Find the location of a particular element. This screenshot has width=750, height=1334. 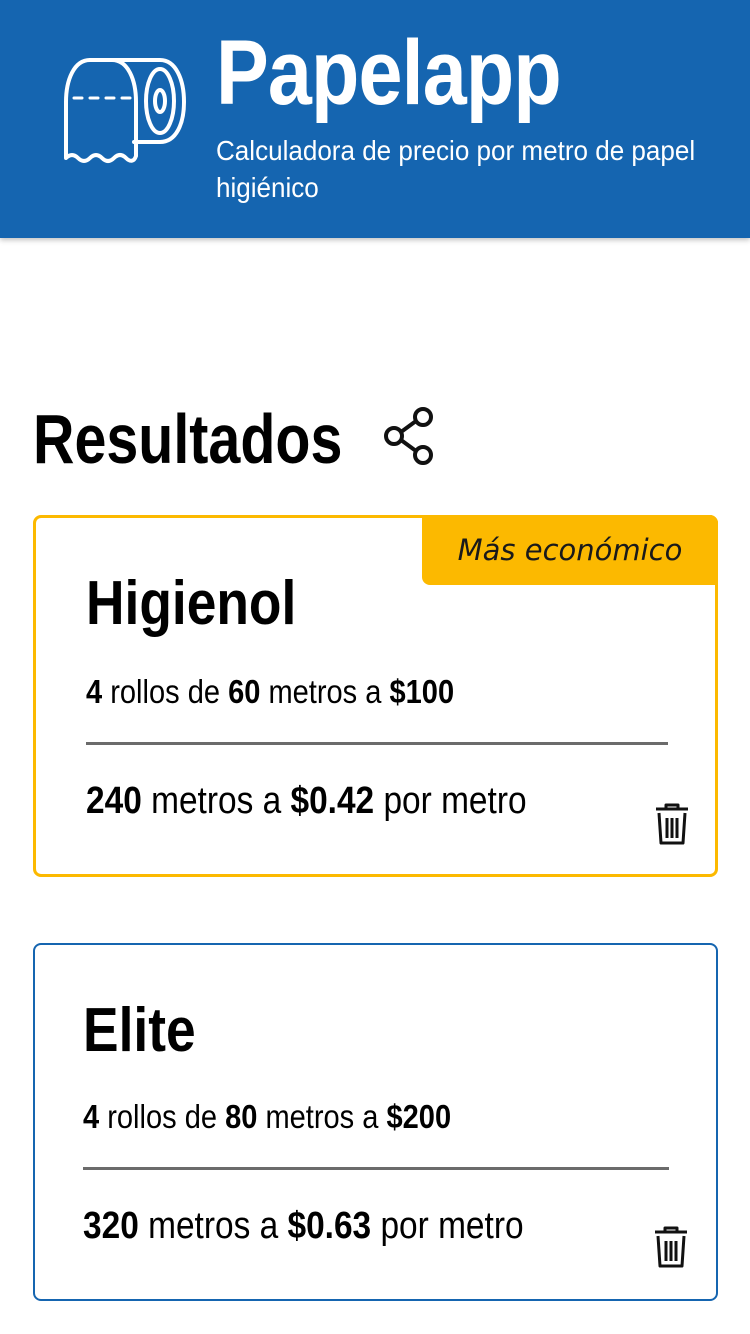

toilet-paper-roll-icon is located at coordinates (125, 110).